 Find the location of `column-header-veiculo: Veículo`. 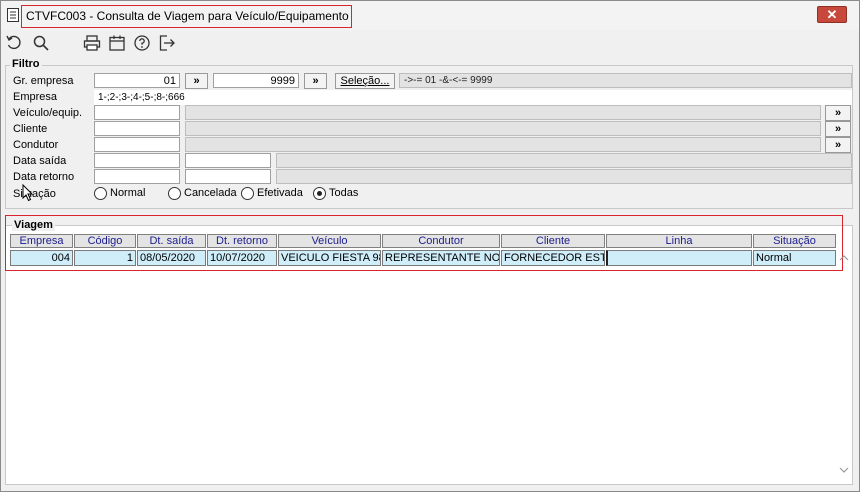

column-header-veiculo: Veículo is located at coordinates (329, 241).